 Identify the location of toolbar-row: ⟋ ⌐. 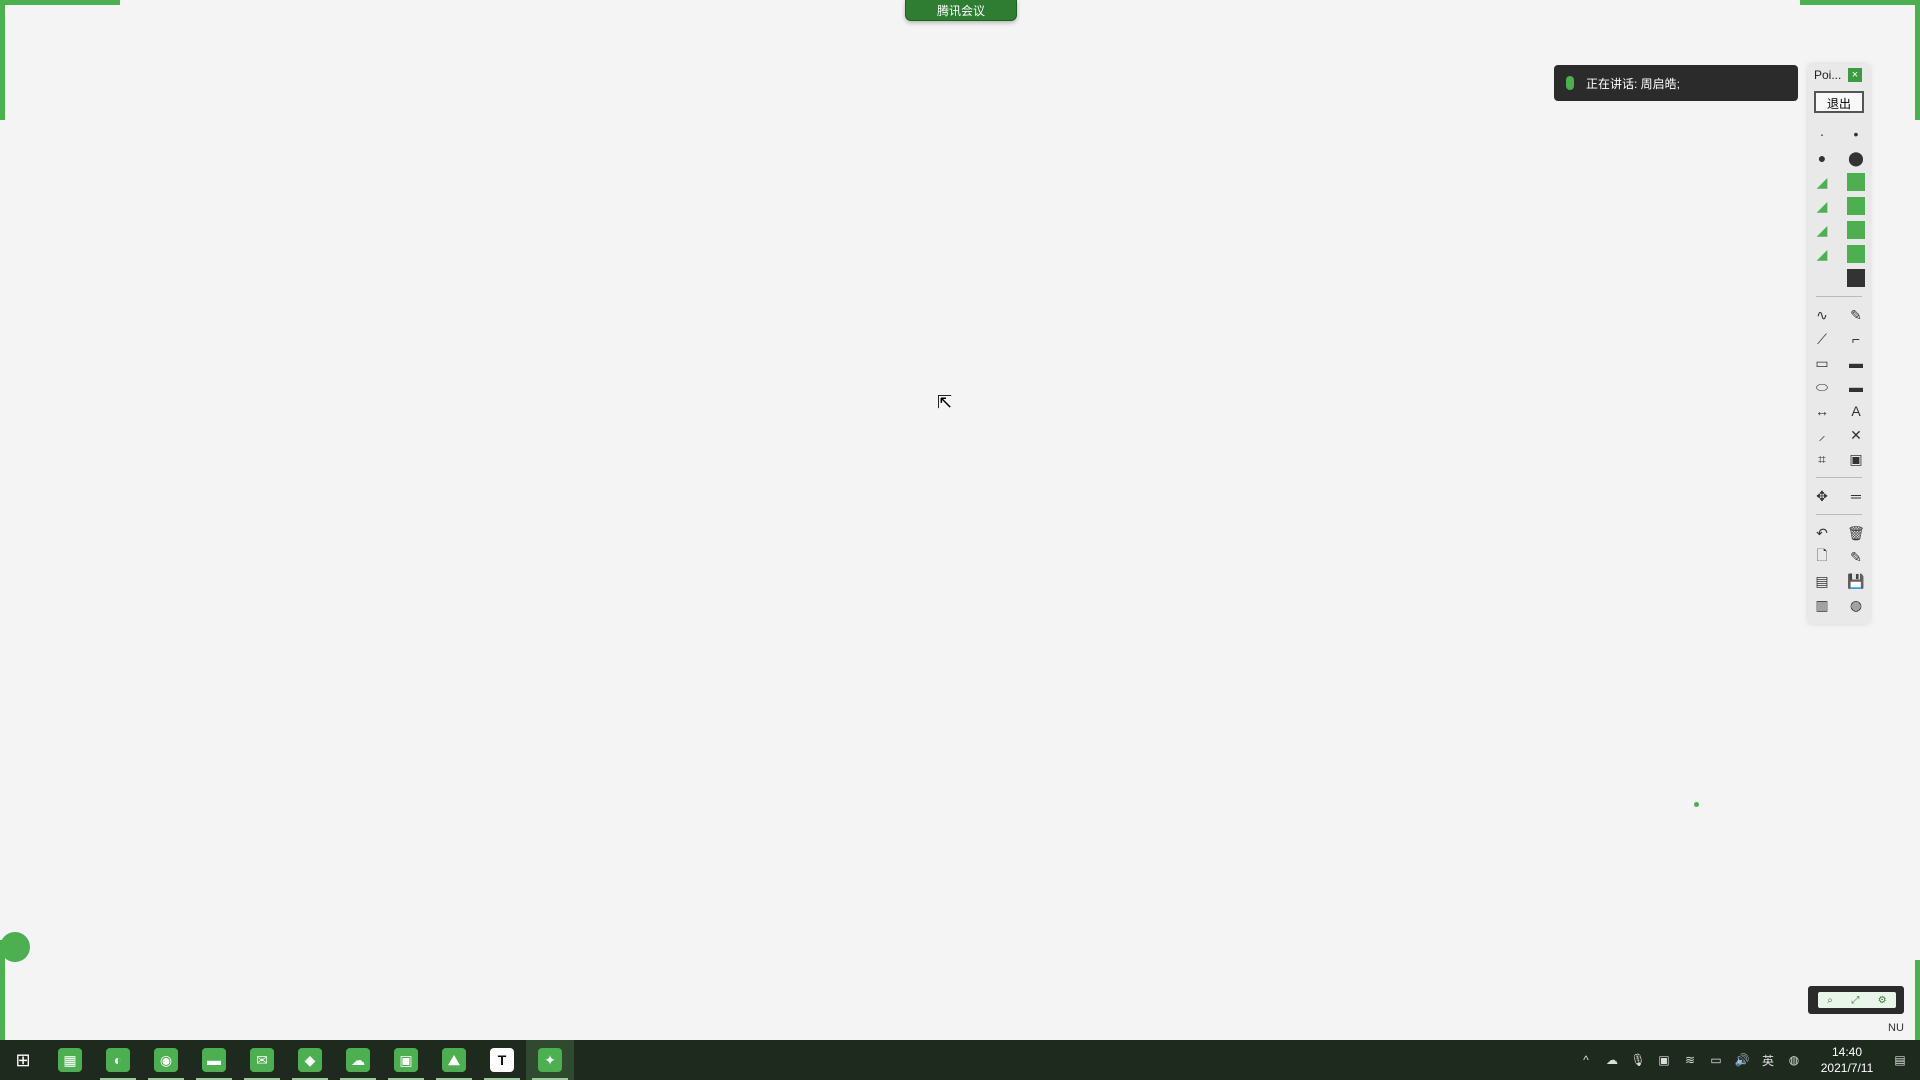
(1839, 339).